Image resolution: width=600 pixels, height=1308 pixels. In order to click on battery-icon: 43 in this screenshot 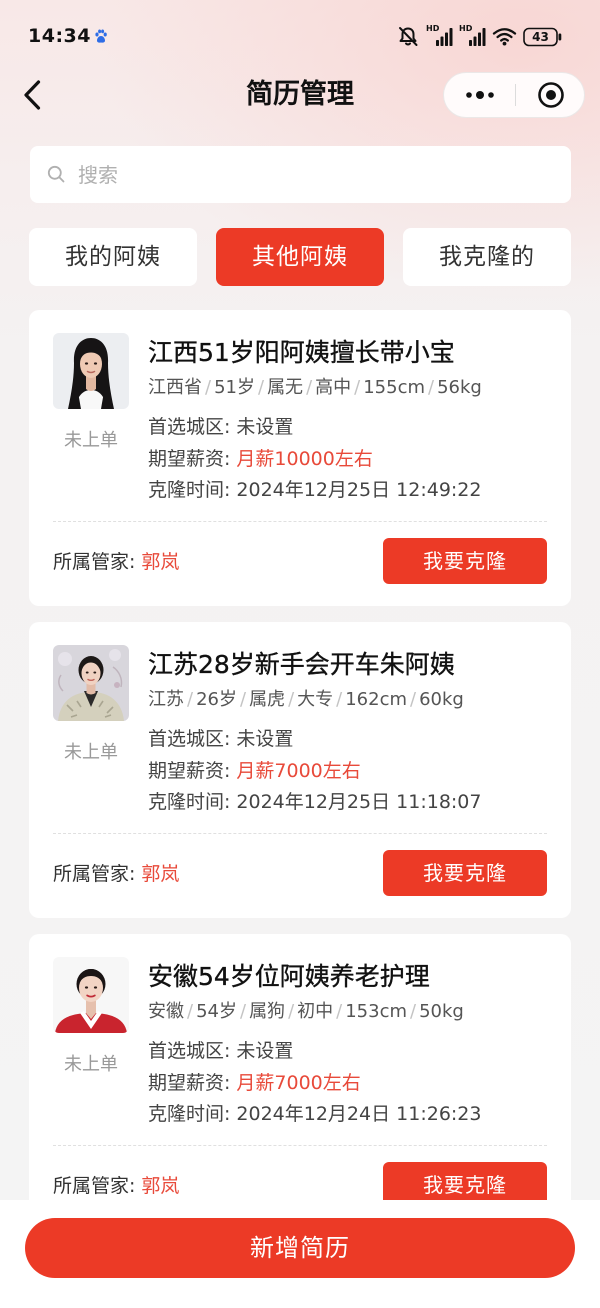, I will do `click(543, 37)`.